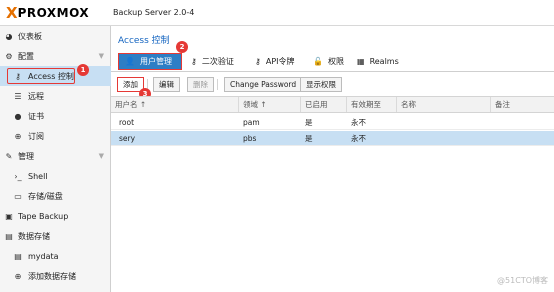  I want to click on sidebar-item-label: 管理, so click(26, 156).